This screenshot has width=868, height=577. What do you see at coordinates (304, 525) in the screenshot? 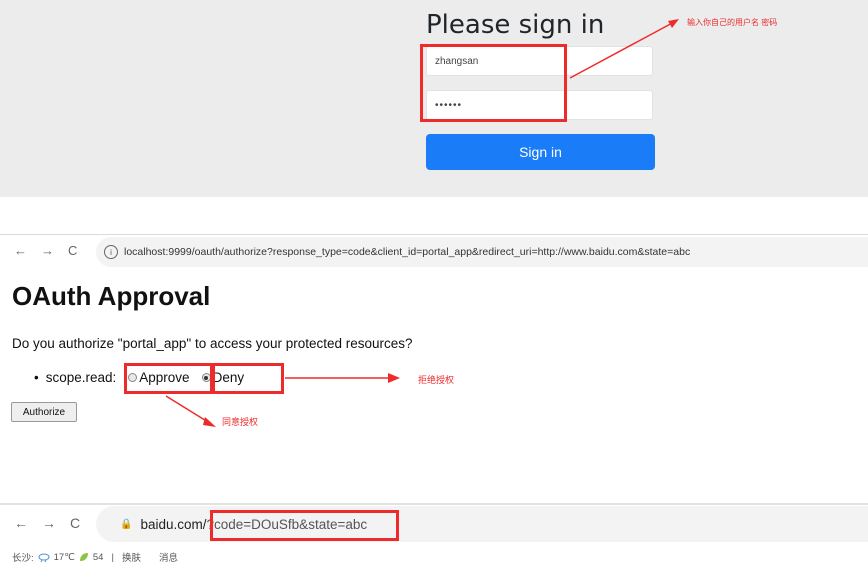
I see `code-highlight-box` at bounding box center [304, 525].